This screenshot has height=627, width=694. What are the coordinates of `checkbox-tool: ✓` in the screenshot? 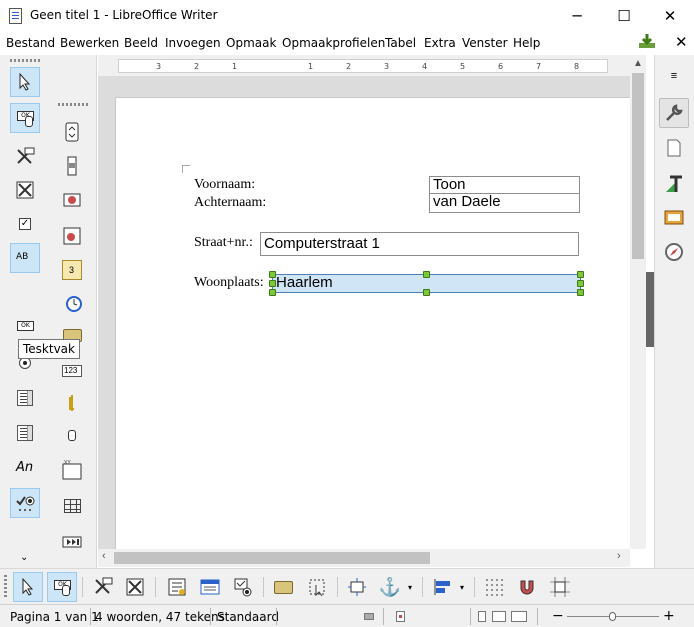 It's located at (25, 224).